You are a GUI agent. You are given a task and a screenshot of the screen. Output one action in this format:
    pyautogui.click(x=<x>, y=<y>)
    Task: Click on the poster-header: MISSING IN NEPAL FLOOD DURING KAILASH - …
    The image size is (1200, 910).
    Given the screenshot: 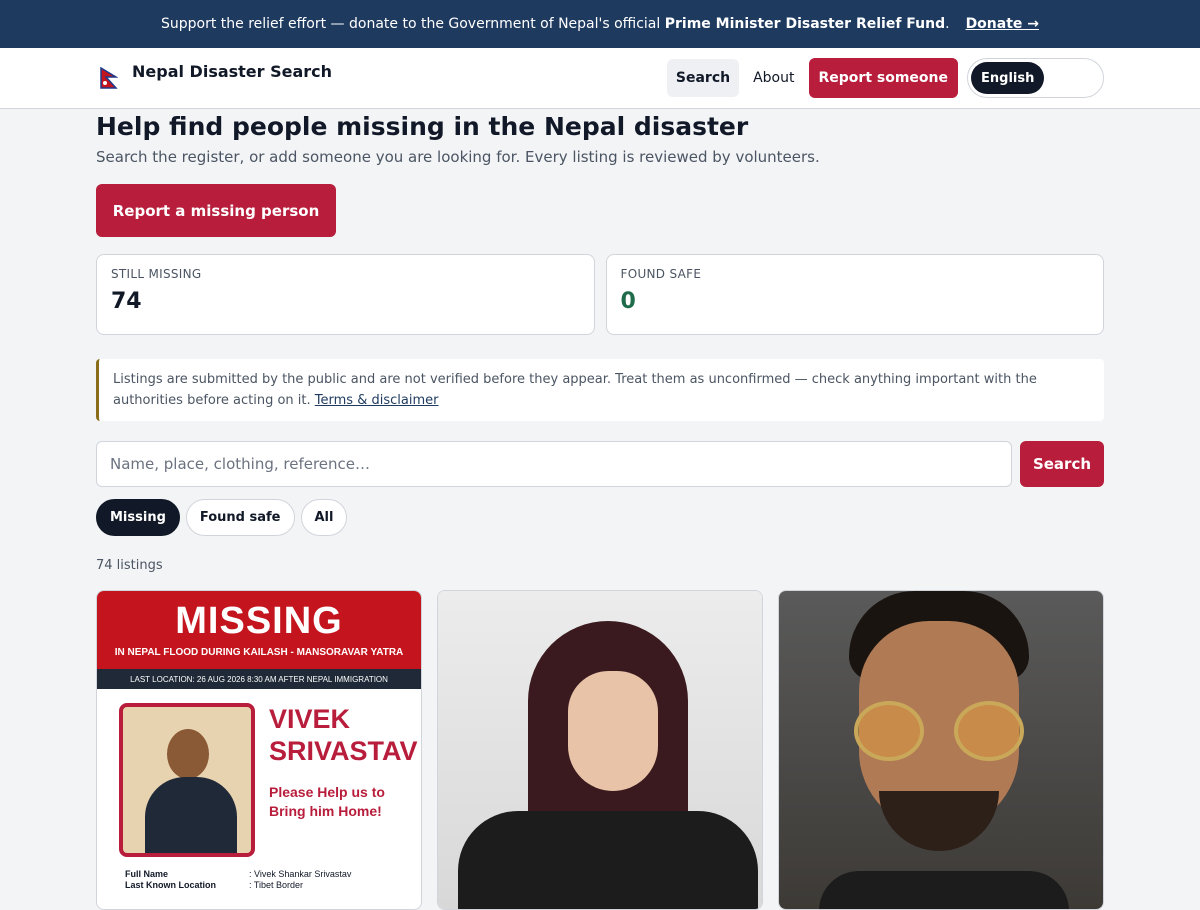 What is the action you would take?
    pyautogui.click(x=259, y=630)
    